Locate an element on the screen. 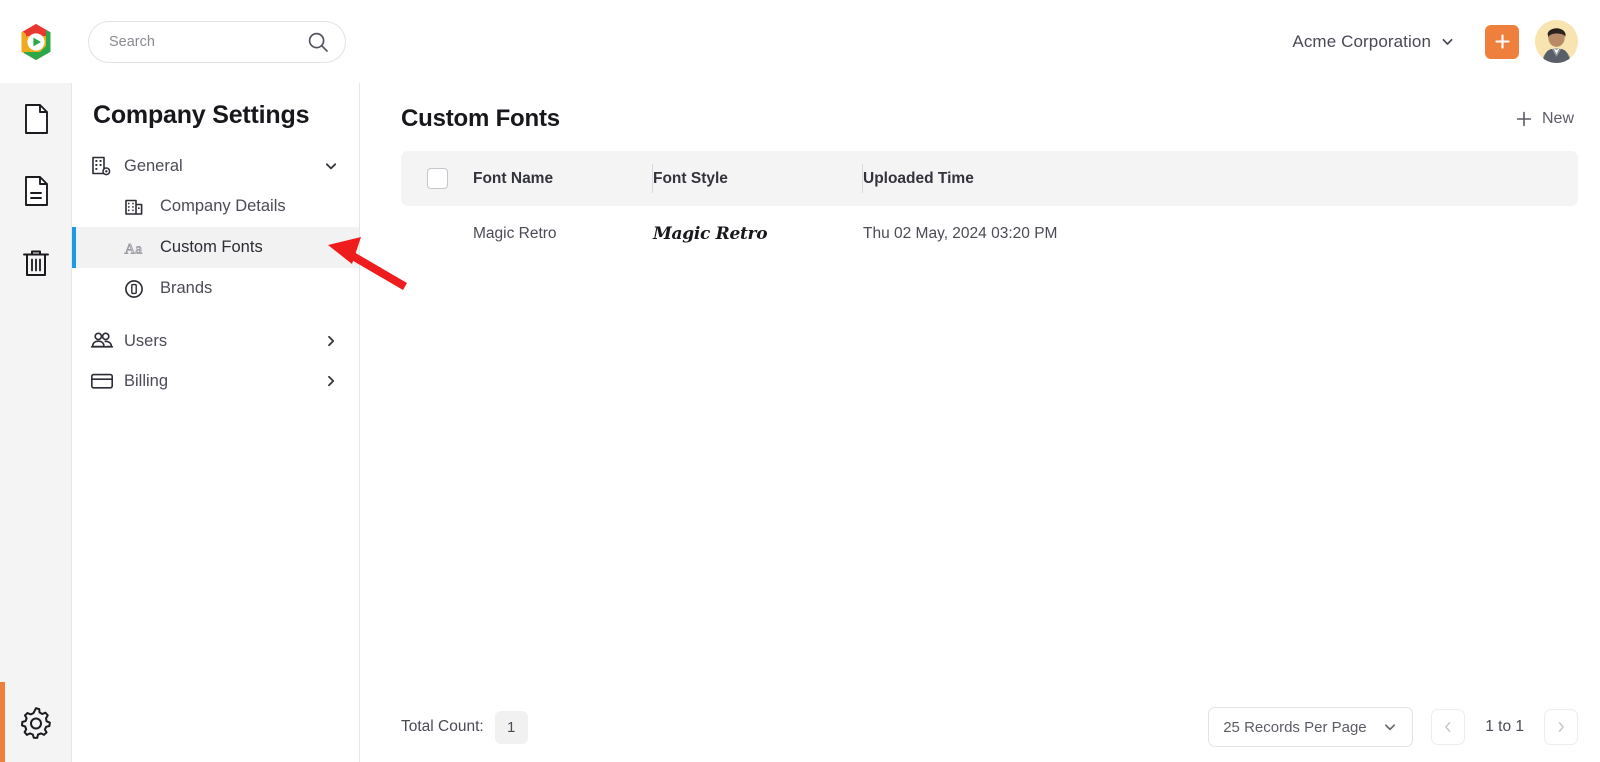 The width and height of the screenshot is (1600, 762). file-lines-icon is located at coordinates (36, 191).